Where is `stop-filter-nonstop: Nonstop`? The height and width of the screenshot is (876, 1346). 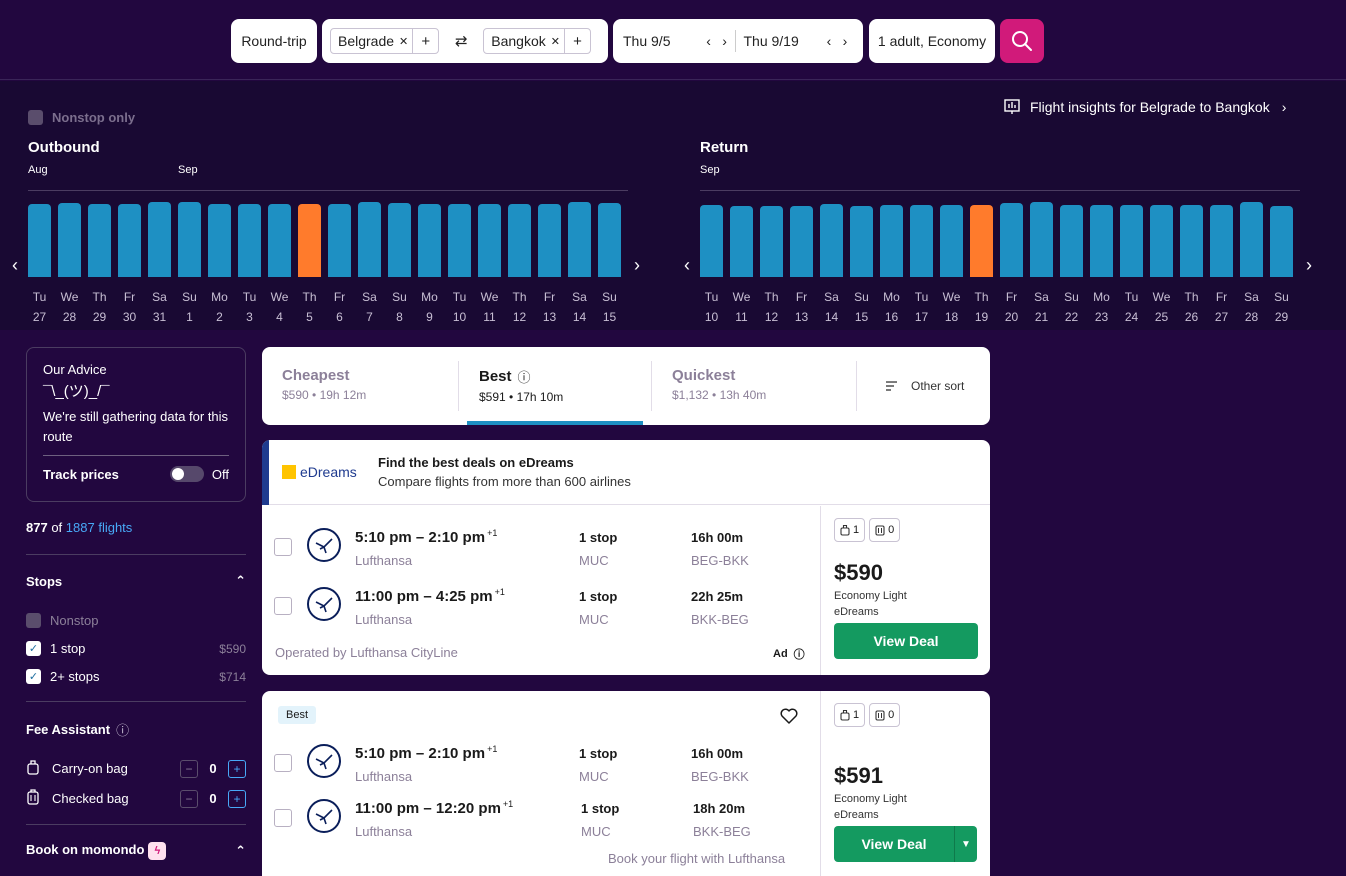
stop-filter-nonstop: Nonstop is located at coordinates (136, 620).